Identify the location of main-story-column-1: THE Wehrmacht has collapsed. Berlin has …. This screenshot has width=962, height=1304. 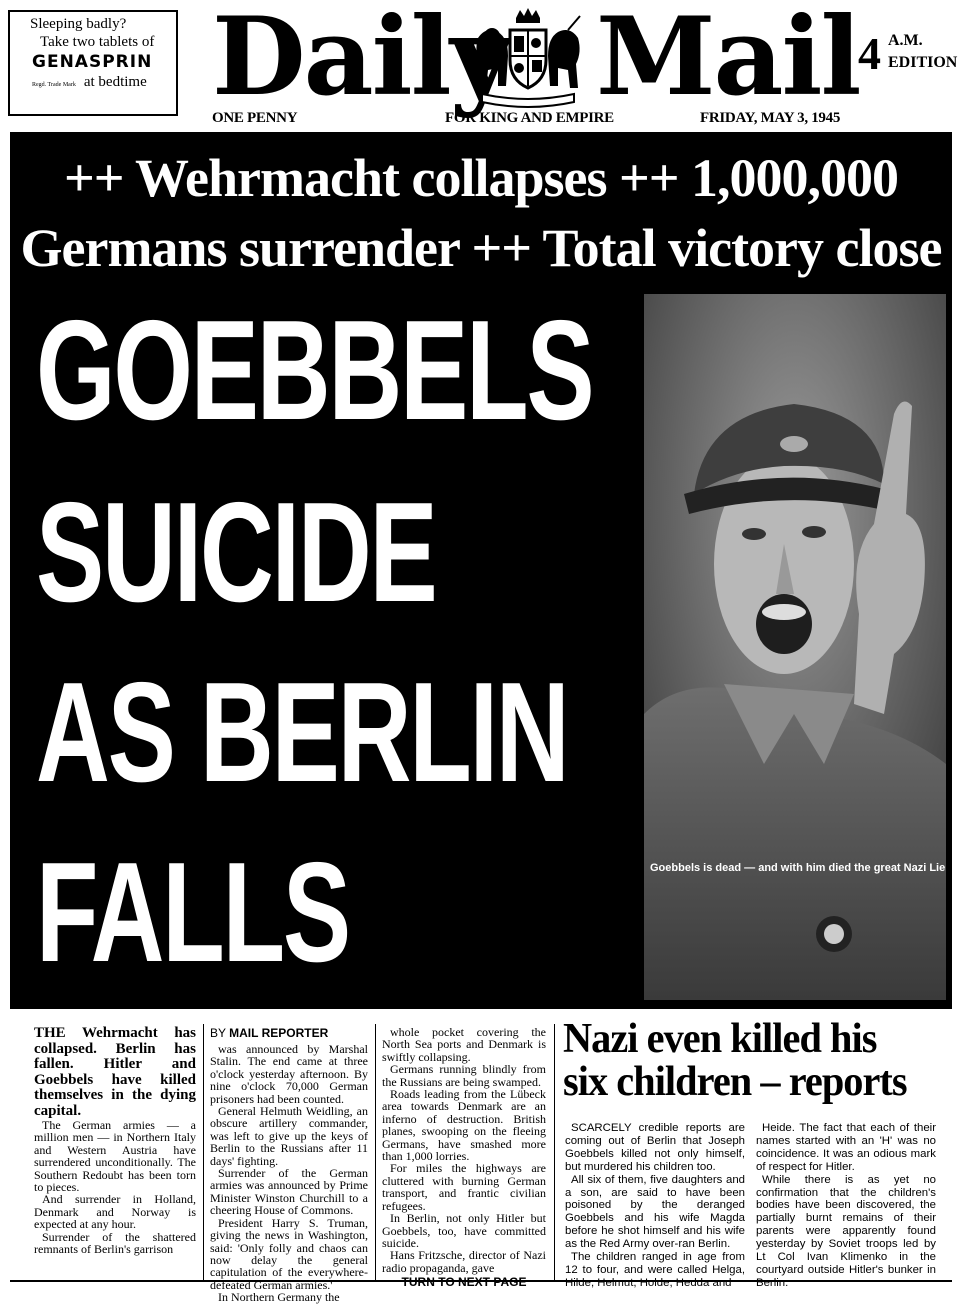
(115, 1141).